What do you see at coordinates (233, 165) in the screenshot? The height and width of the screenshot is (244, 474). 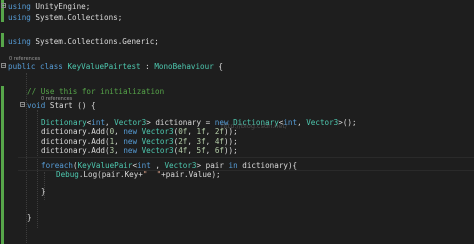 I see `keyword: in` at bounding box center [233, 165].